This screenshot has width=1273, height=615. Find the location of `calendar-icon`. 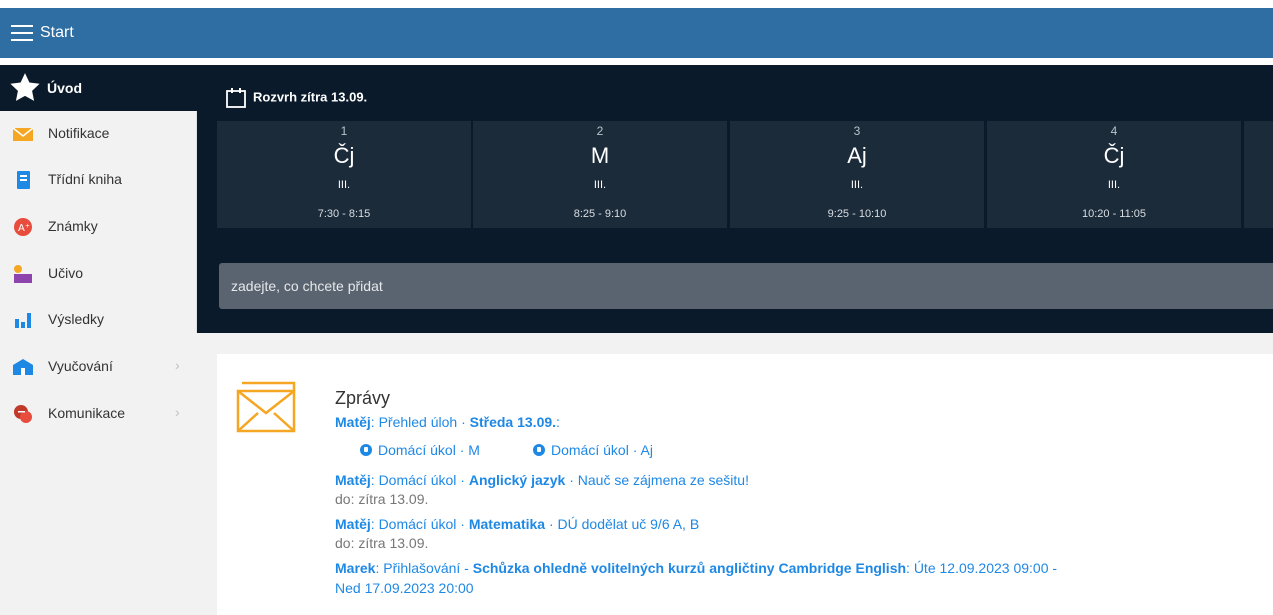

calendar-icon is located at coordinates (236, 98).